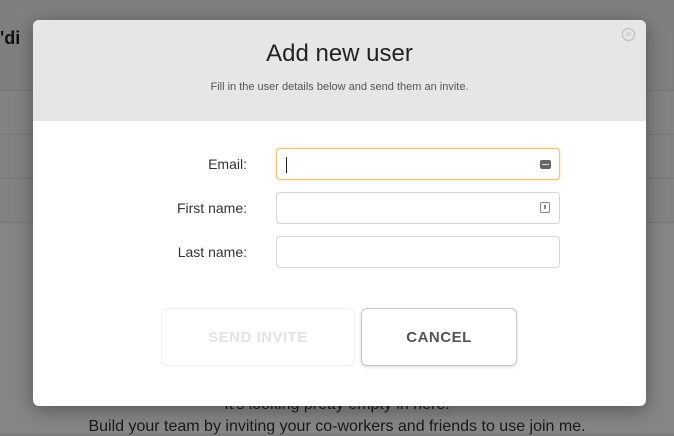 This screenshot has width=674, height=436. What do you see at coordinates (545, 164) in the screenshot?
I see `contact-card-icon` at bounding box center [545, 164].